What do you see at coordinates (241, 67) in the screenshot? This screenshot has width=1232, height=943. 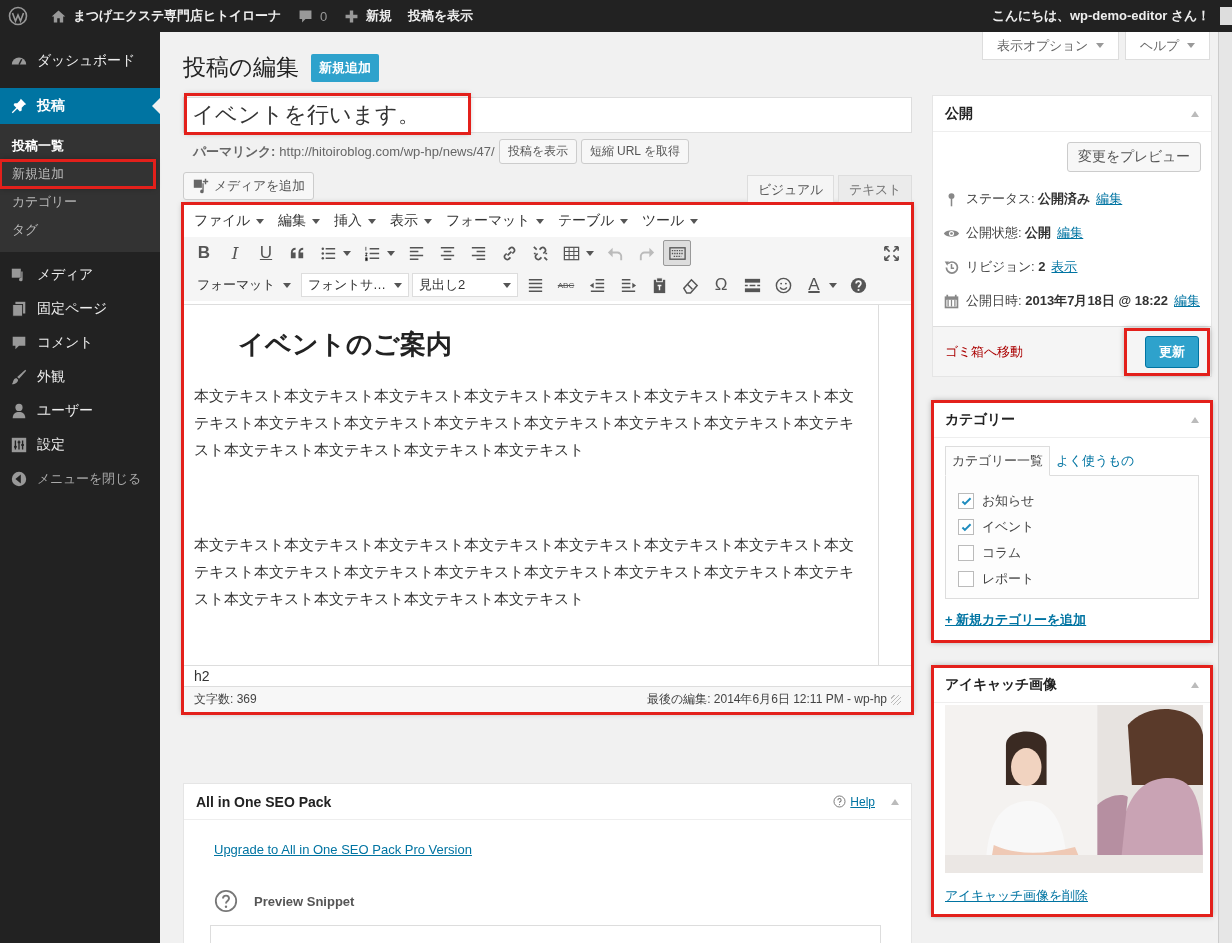 I see `page-title: 投稿の編集` at bounding box center [241, 67].